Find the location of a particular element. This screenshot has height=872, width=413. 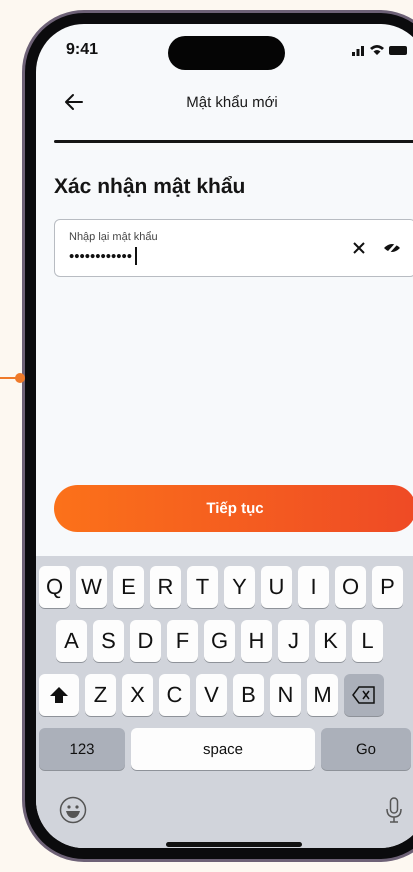

keyboard-key: M is located at coordinates (322, 695).